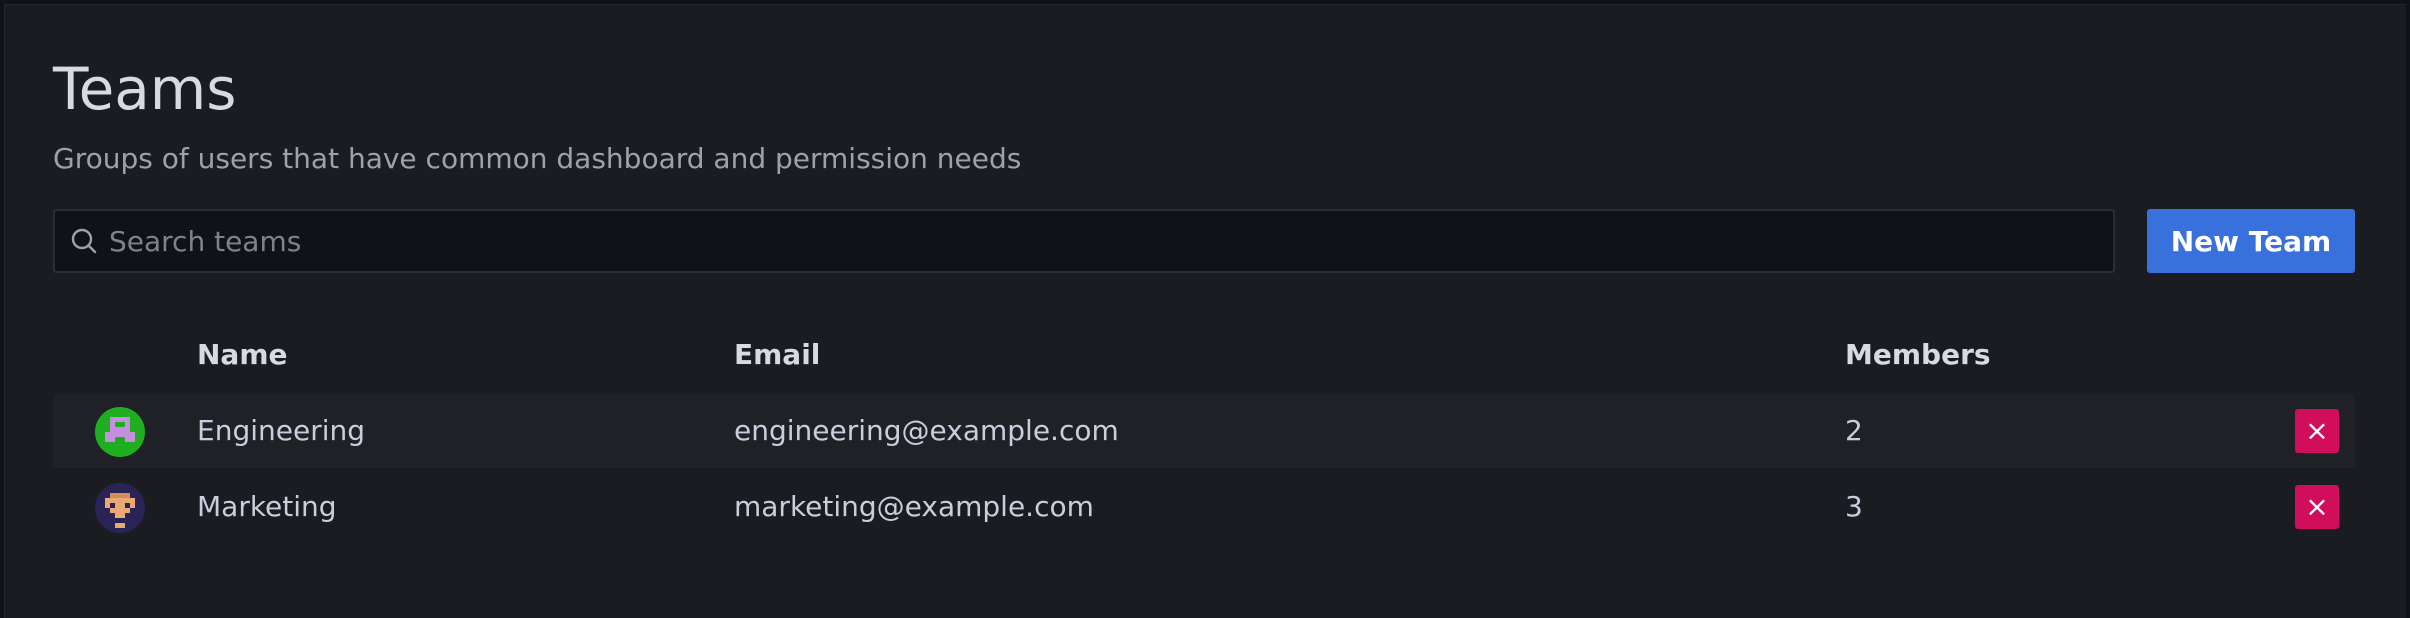 The width and height of the screenshot is (2410, 618). What do you see at coordinates (926, 431) in the screenshot?
I see `team-email: engineering@example.com` at bounding box center [926, 431].